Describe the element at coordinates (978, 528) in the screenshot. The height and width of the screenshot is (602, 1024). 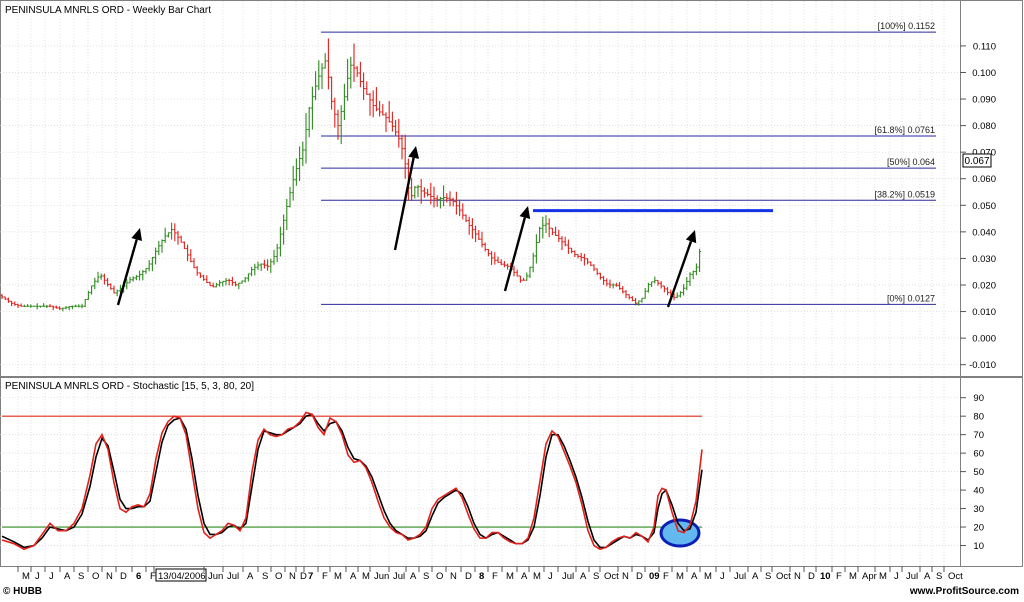
I see `stoch-axis-label: 20` at that location.